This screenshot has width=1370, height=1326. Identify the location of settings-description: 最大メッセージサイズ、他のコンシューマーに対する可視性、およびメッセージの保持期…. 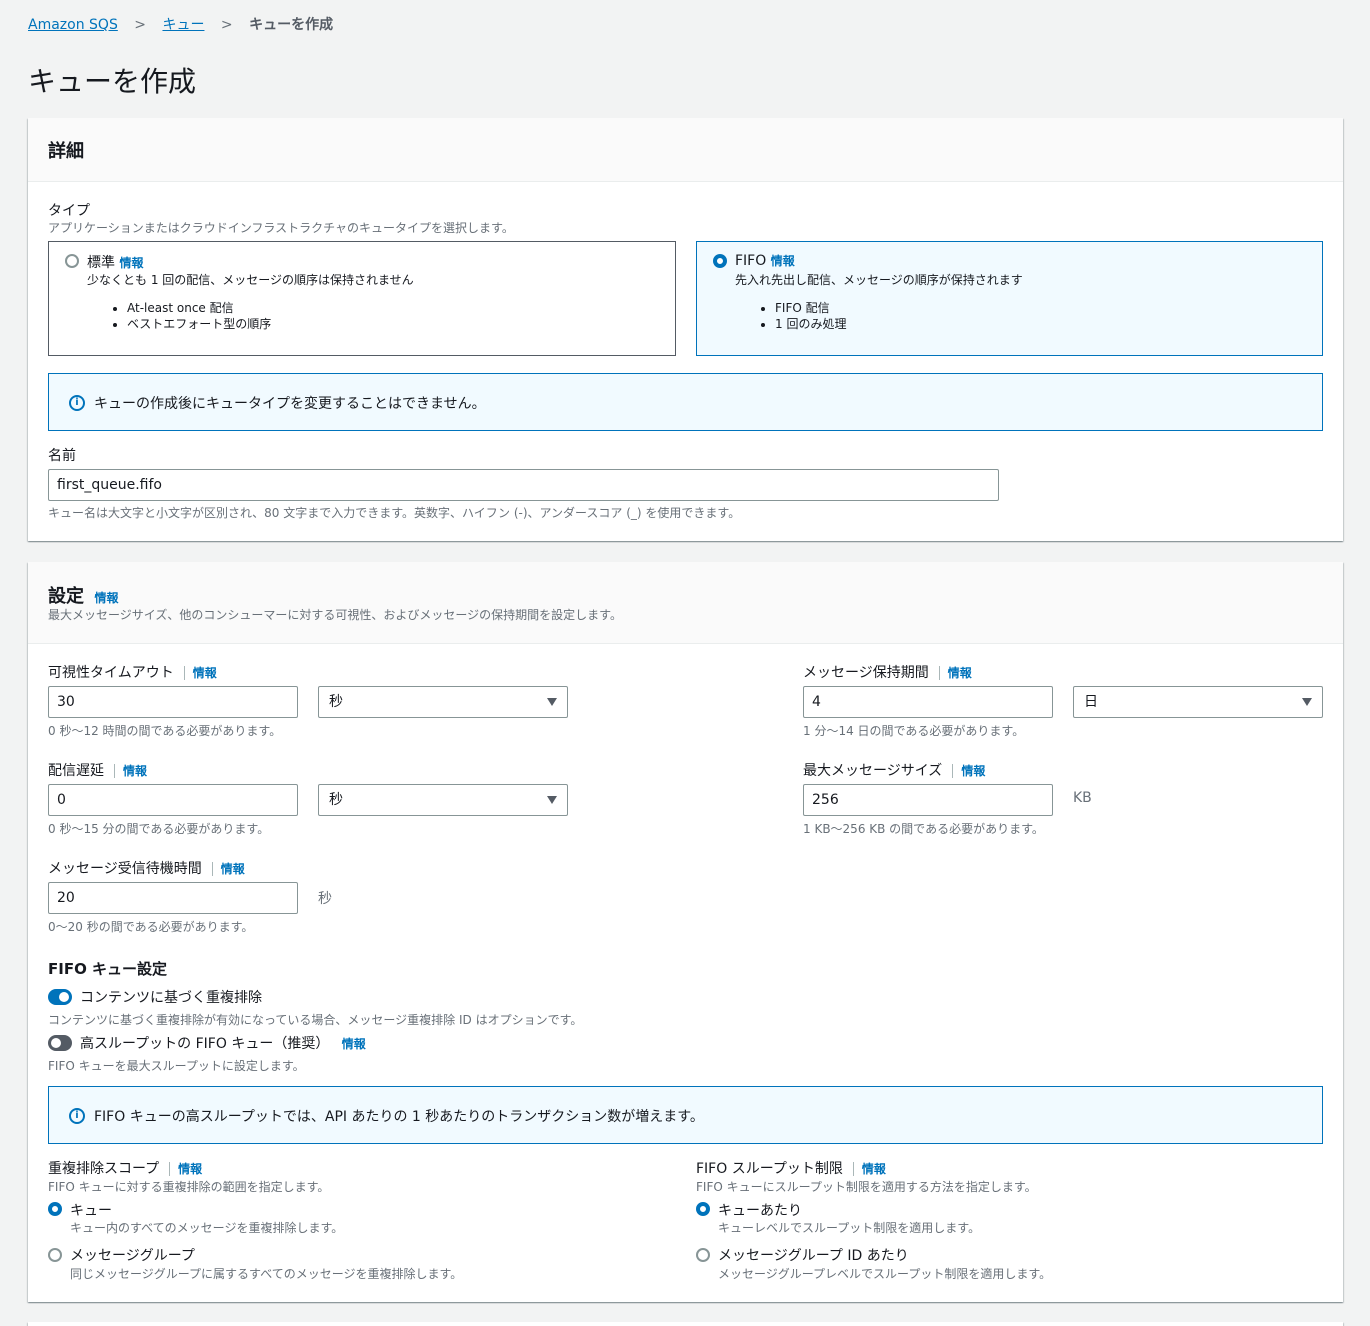
(335, 615).